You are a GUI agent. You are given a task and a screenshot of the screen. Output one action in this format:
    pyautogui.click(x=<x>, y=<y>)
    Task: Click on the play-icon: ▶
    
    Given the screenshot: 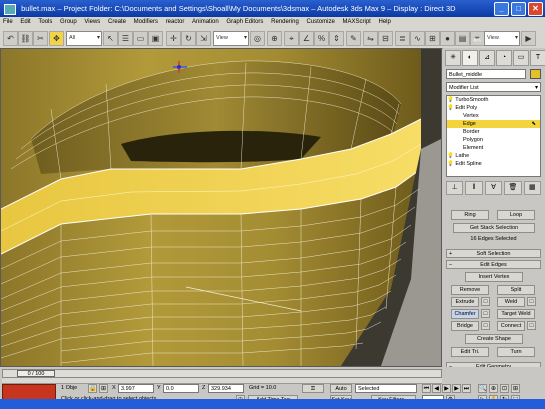 What is the action you would take?
    pyautogui.click(x=446, y=388)
    